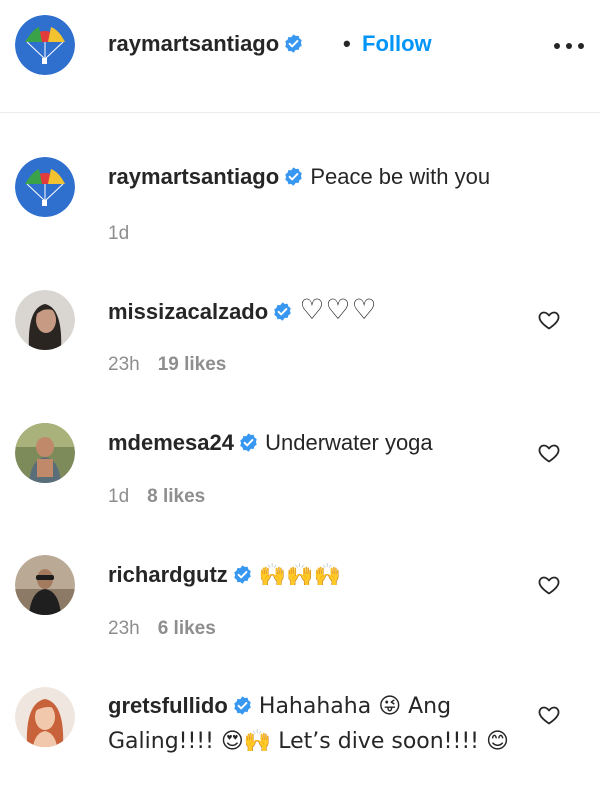 The width and height of the screenshot is (600, 796). What do you see at coordinates (569, 46) in the screenshot?
I see `more-horizontal-icon` at bounding box center [569, 46].